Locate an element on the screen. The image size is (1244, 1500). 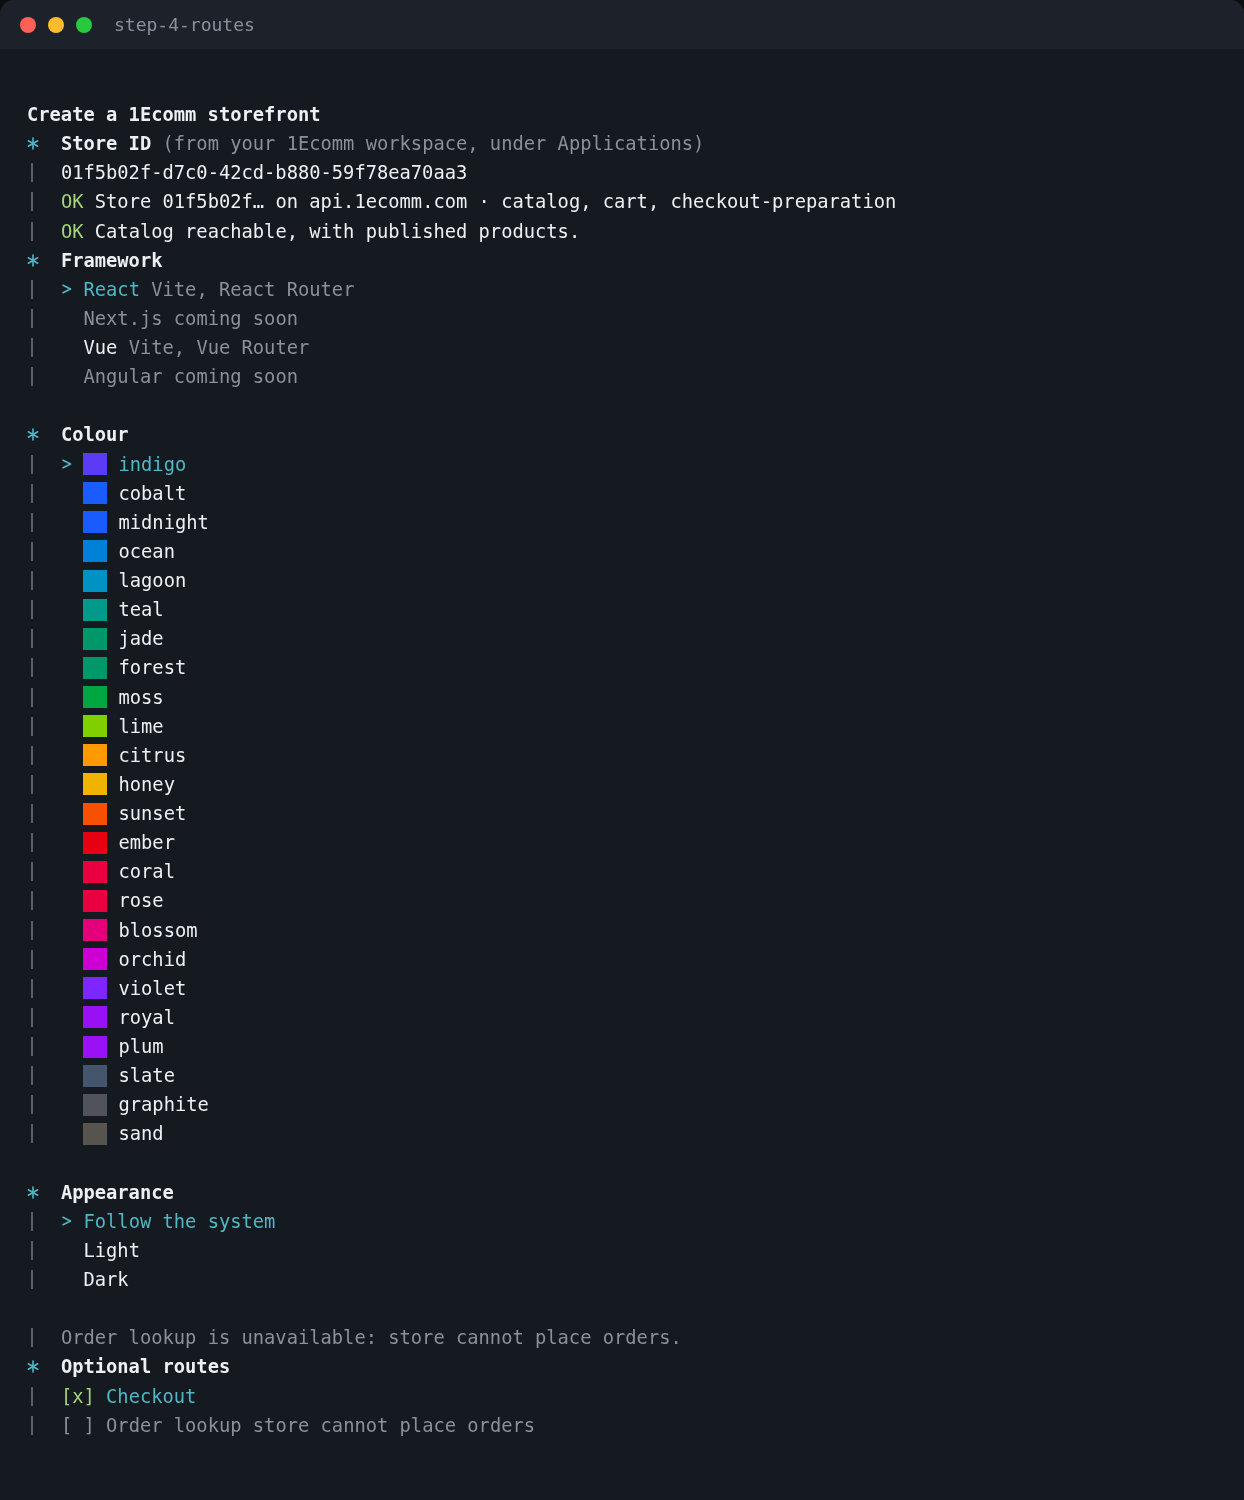
notice-text: Order lookup is unavailable: store cannot place orders. is located at coordinates (371, 1338).